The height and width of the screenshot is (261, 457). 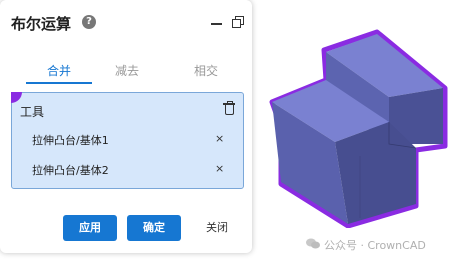 What do you see at coordinates (206, 70) in the screenshot?
I see `tab-intersect: 相交` at bounding box center [206, 70].